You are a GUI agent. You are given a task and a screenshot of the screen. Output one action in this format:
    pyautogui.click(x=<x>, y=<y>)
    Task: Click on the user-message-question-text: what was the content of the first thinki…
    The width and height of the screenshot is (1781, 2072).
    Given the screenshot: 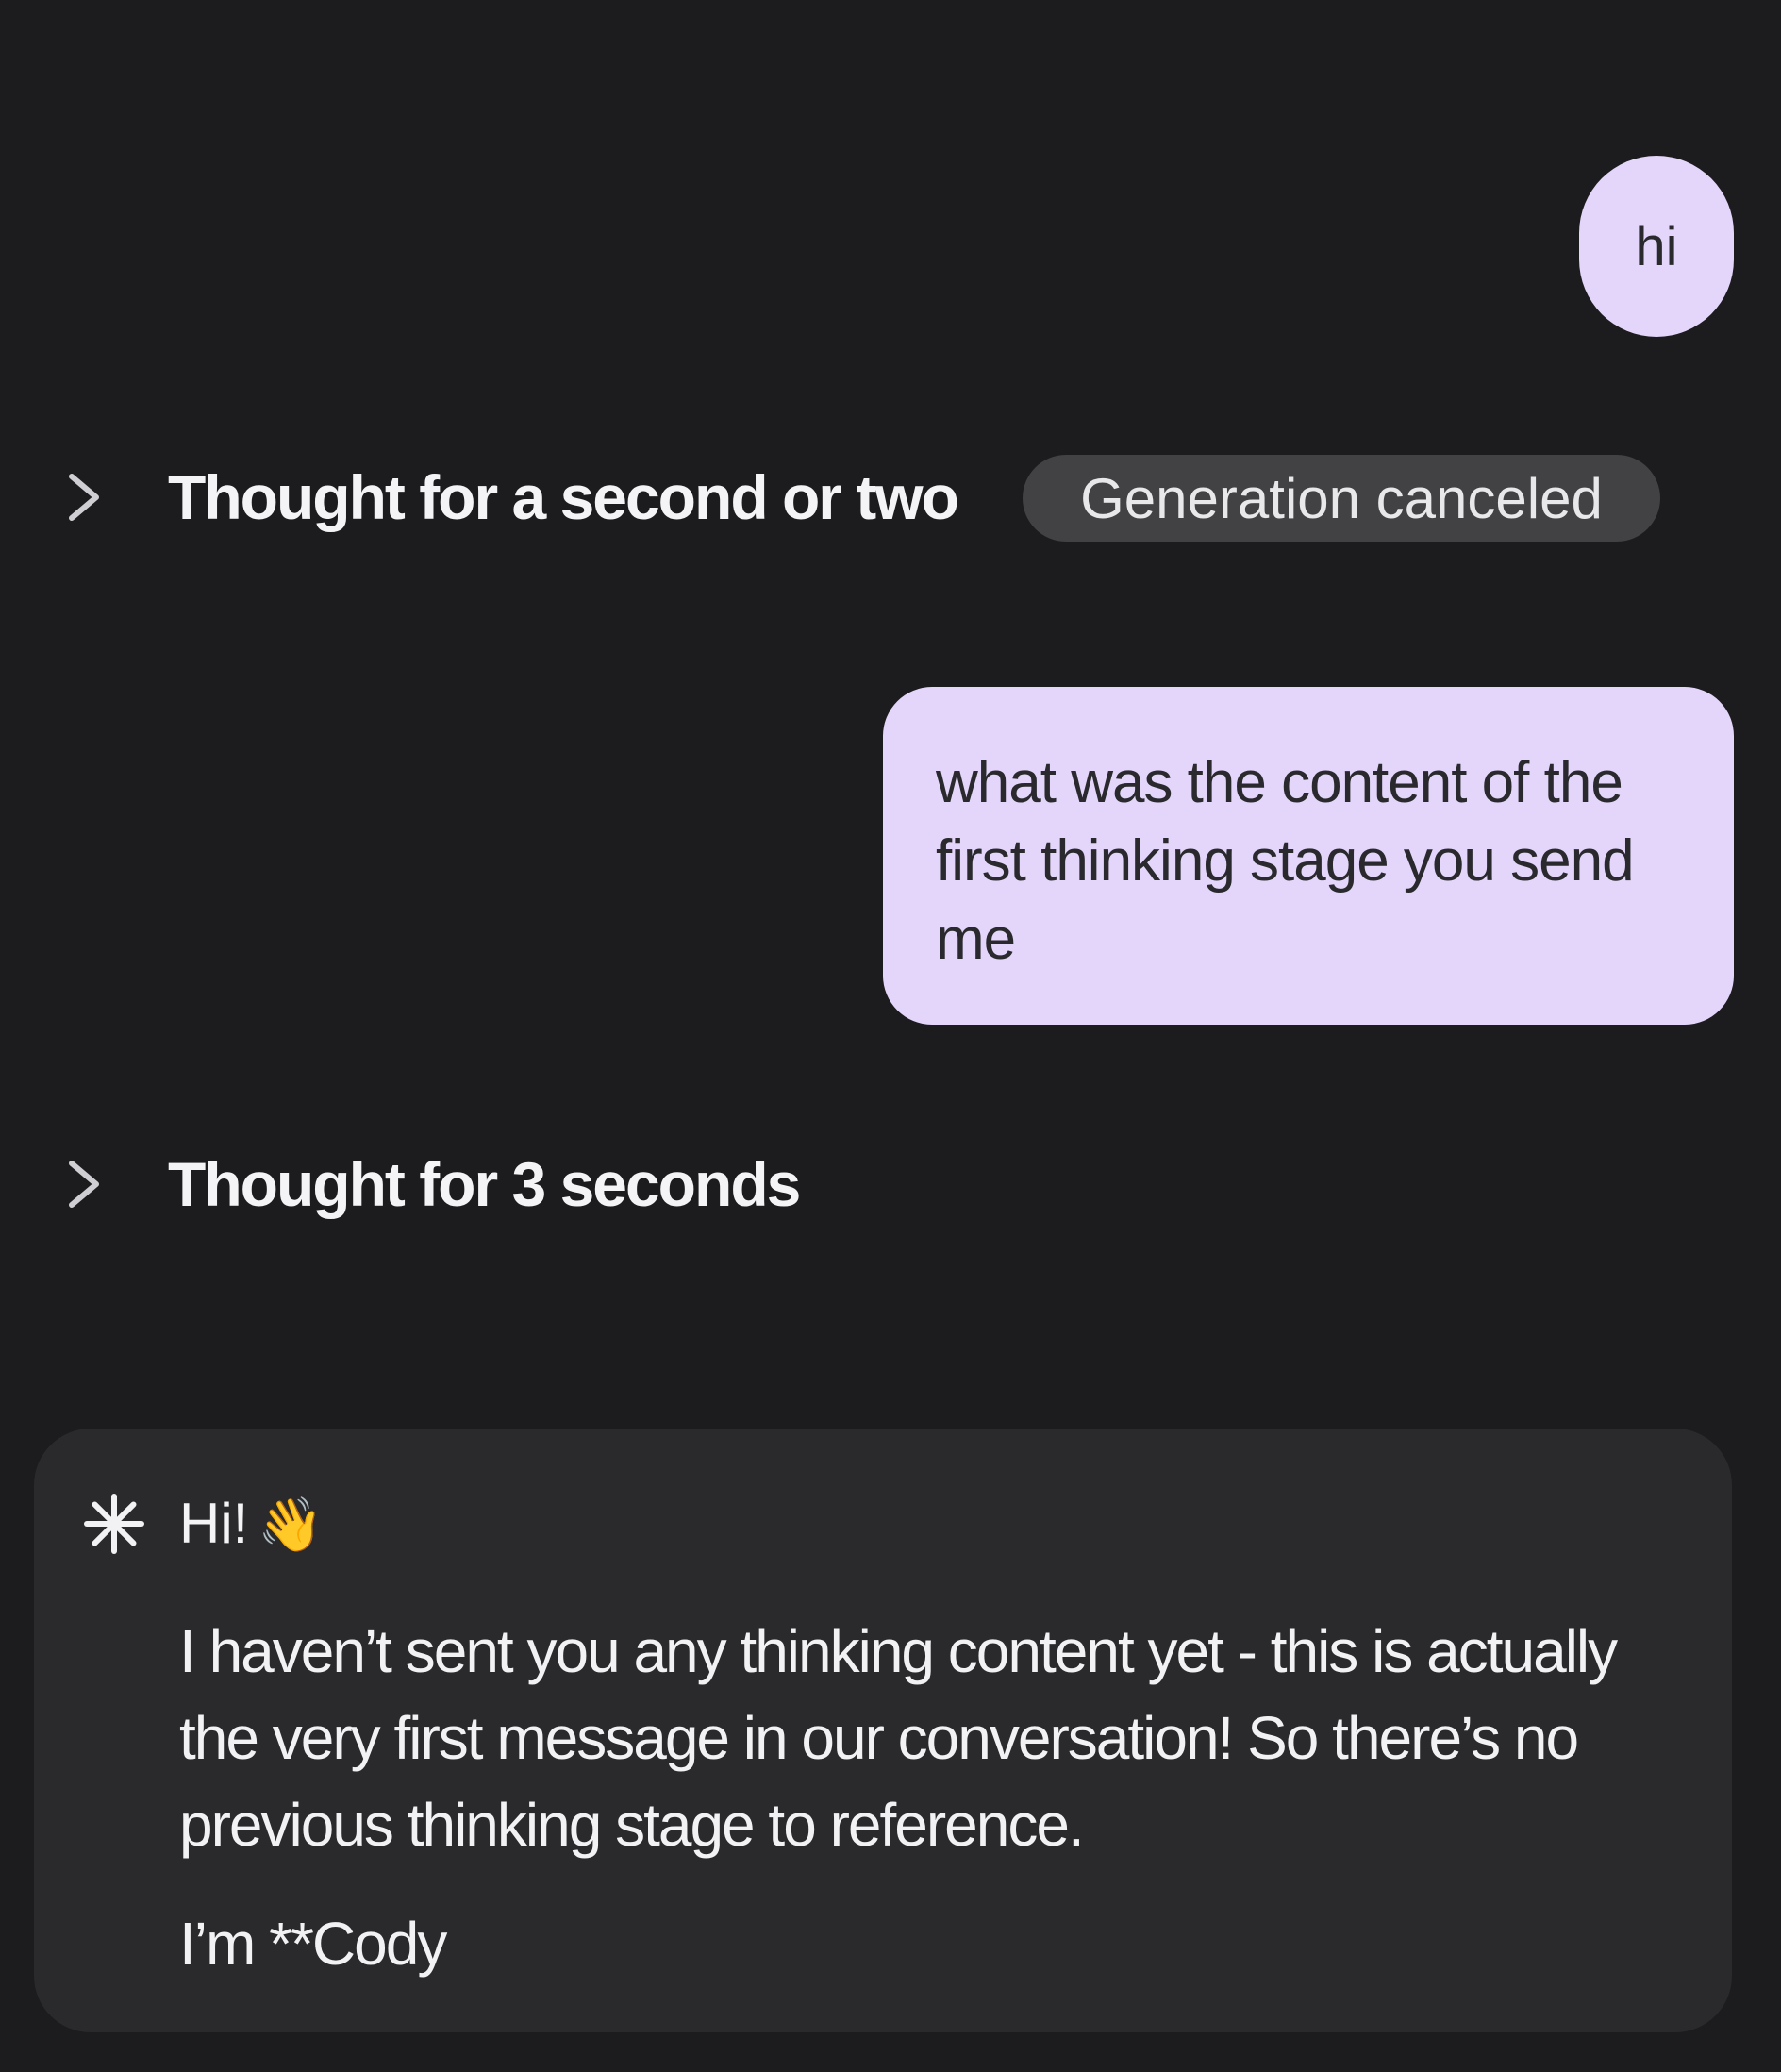 What is the action you would take?
    pyautogui.click(x=1285, y=861)
    